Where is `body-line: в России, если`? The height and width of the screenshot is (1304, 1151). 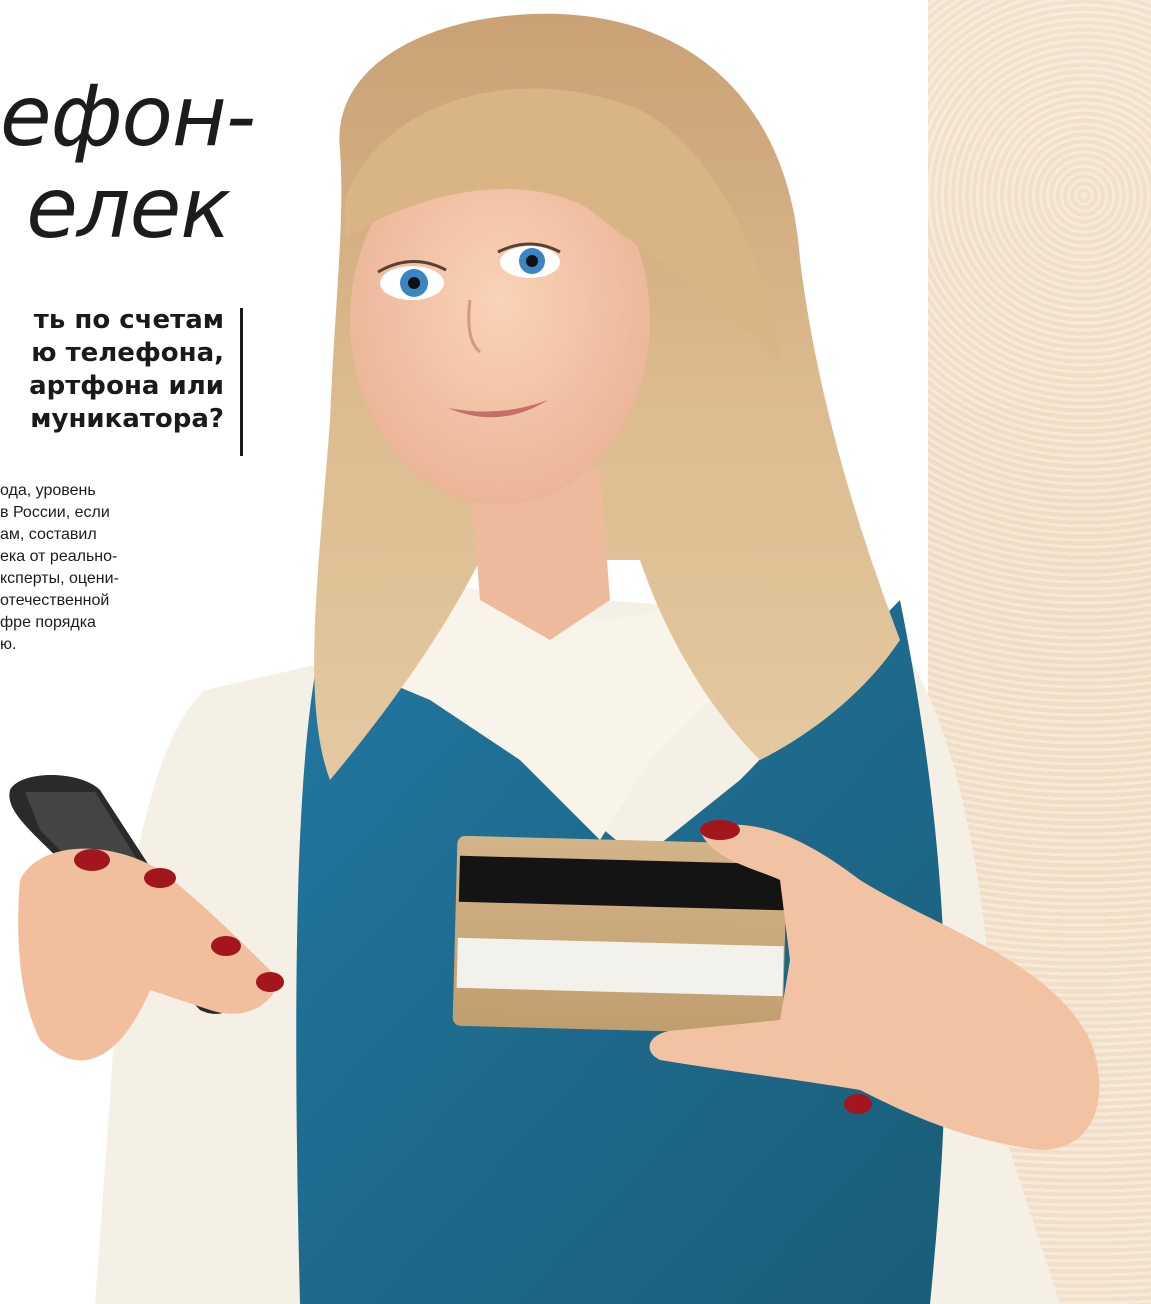
body-line: в России, если is located at coordinates (55, 512).